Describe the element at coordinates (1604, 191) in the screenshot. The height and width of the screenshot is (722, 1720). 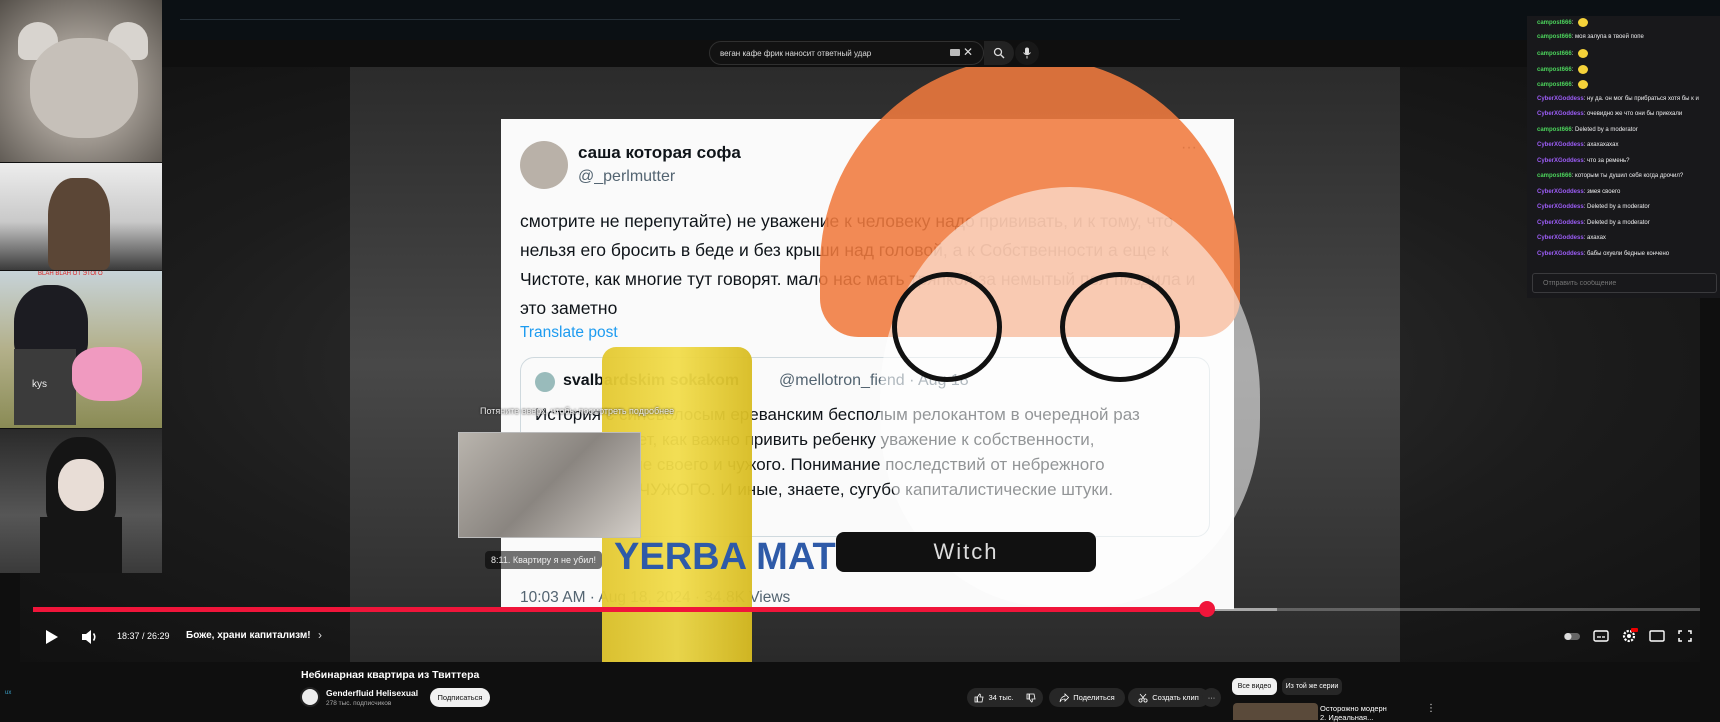
I see `chat-text: змея своего` at that location.